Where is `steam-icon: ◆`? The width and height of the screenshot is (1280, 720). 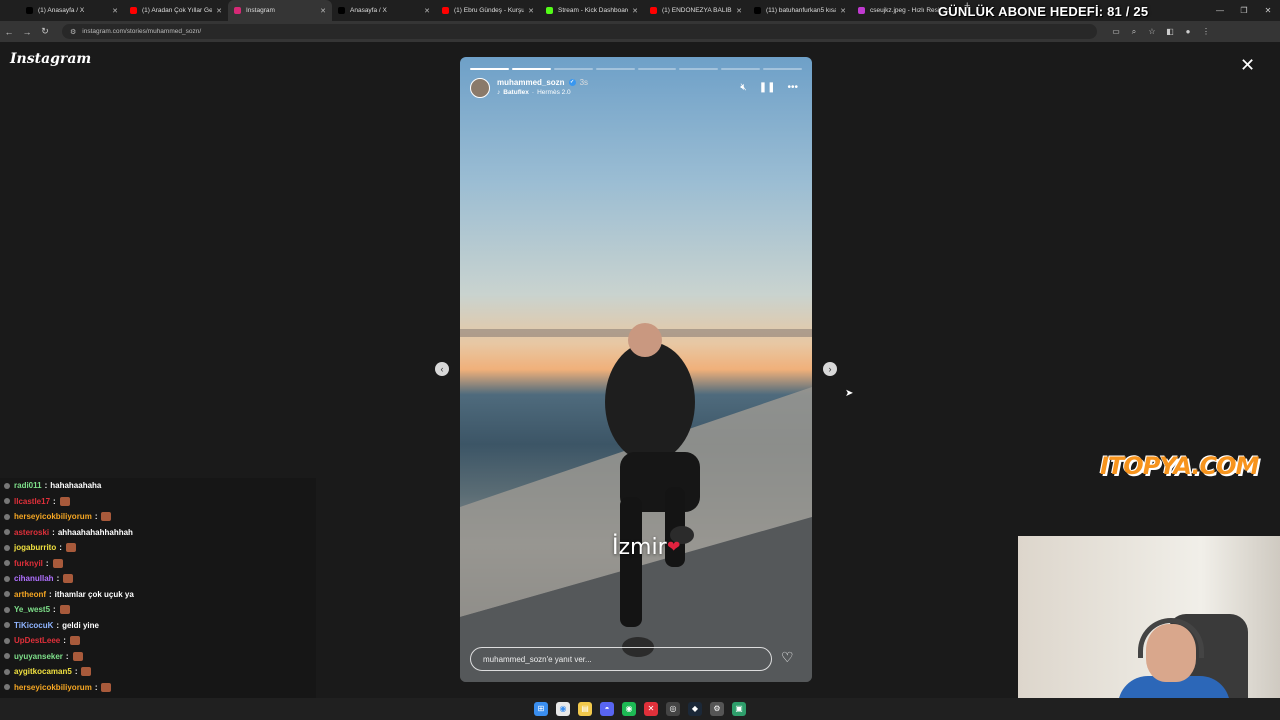 steam-icon: ◆ is located at coordinates (695, 709).